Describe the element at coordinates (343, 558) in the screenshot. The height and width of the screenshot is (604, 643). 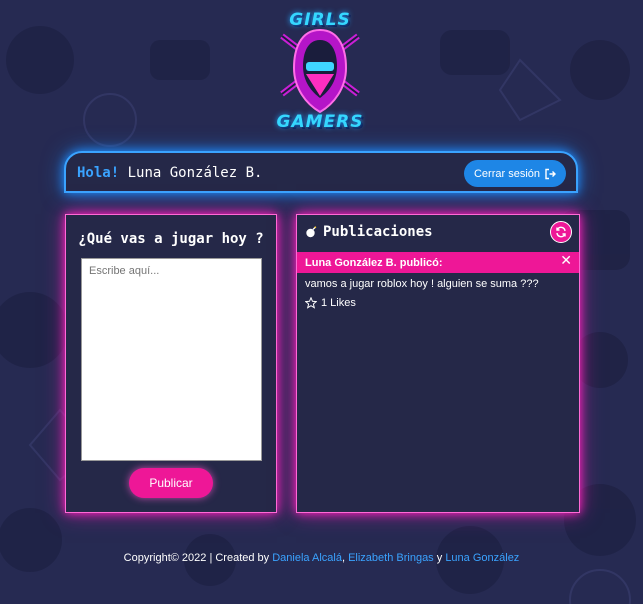
I see `footer-sep: ,` at that location.